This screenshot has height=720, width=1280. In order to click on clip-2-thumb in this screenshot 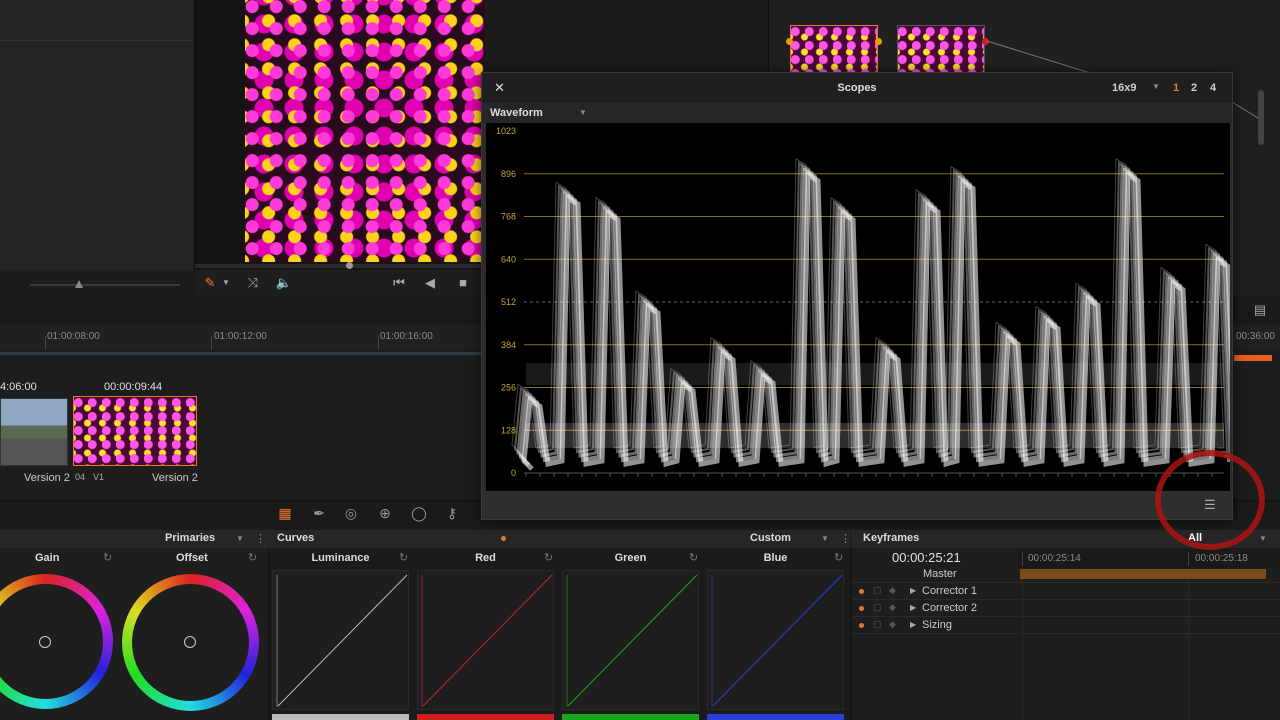, I will do `click(135, 431)`.